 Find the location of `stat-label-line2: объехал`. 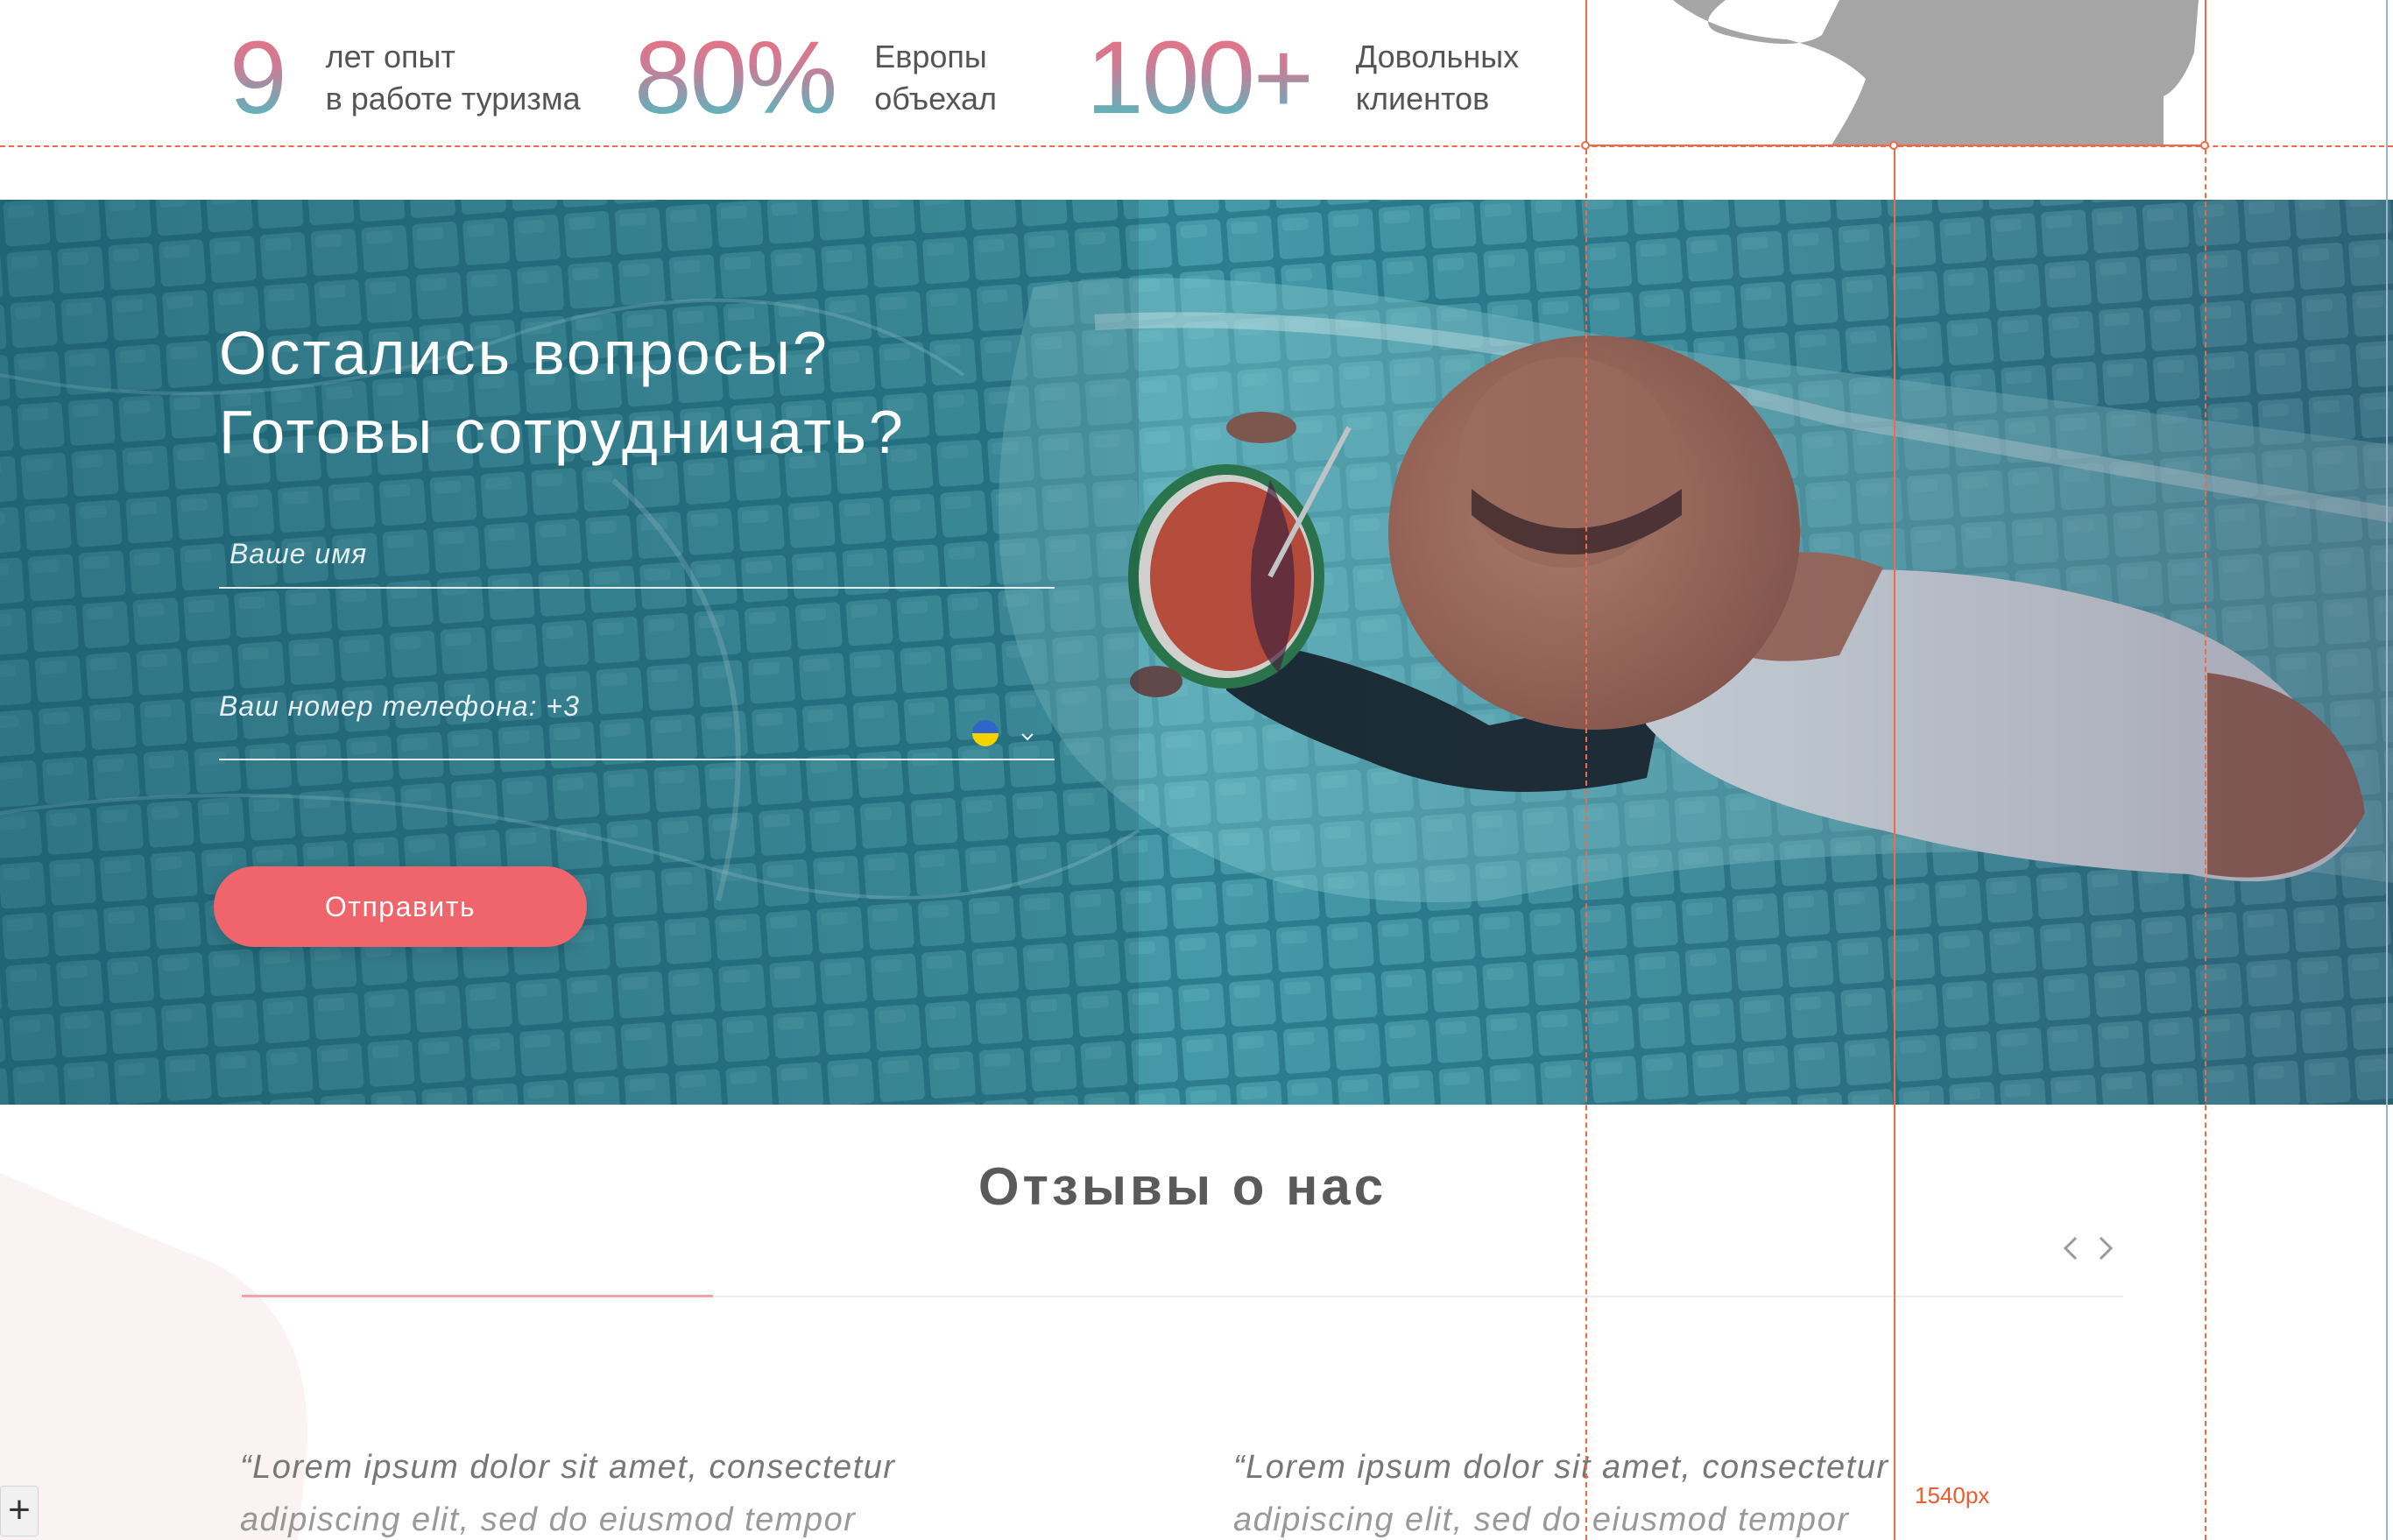

stat-label-line2: объехал is located at coordinates (935, 99).